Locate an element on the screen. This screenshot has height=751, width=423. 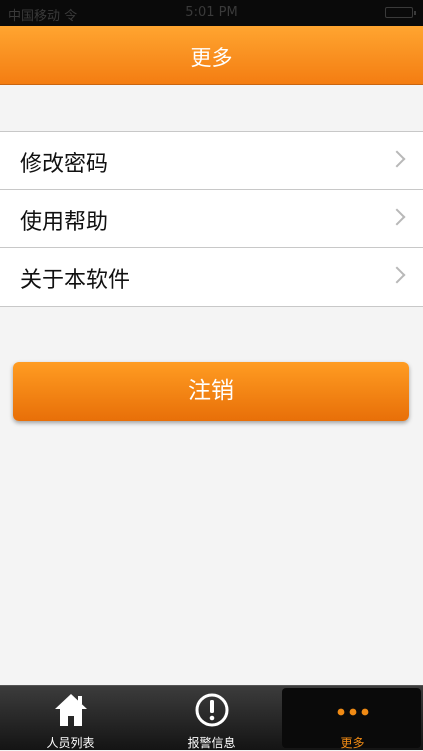
status-bar: 中国移动 令 5:01 PM is located at coordinates (211, 13).